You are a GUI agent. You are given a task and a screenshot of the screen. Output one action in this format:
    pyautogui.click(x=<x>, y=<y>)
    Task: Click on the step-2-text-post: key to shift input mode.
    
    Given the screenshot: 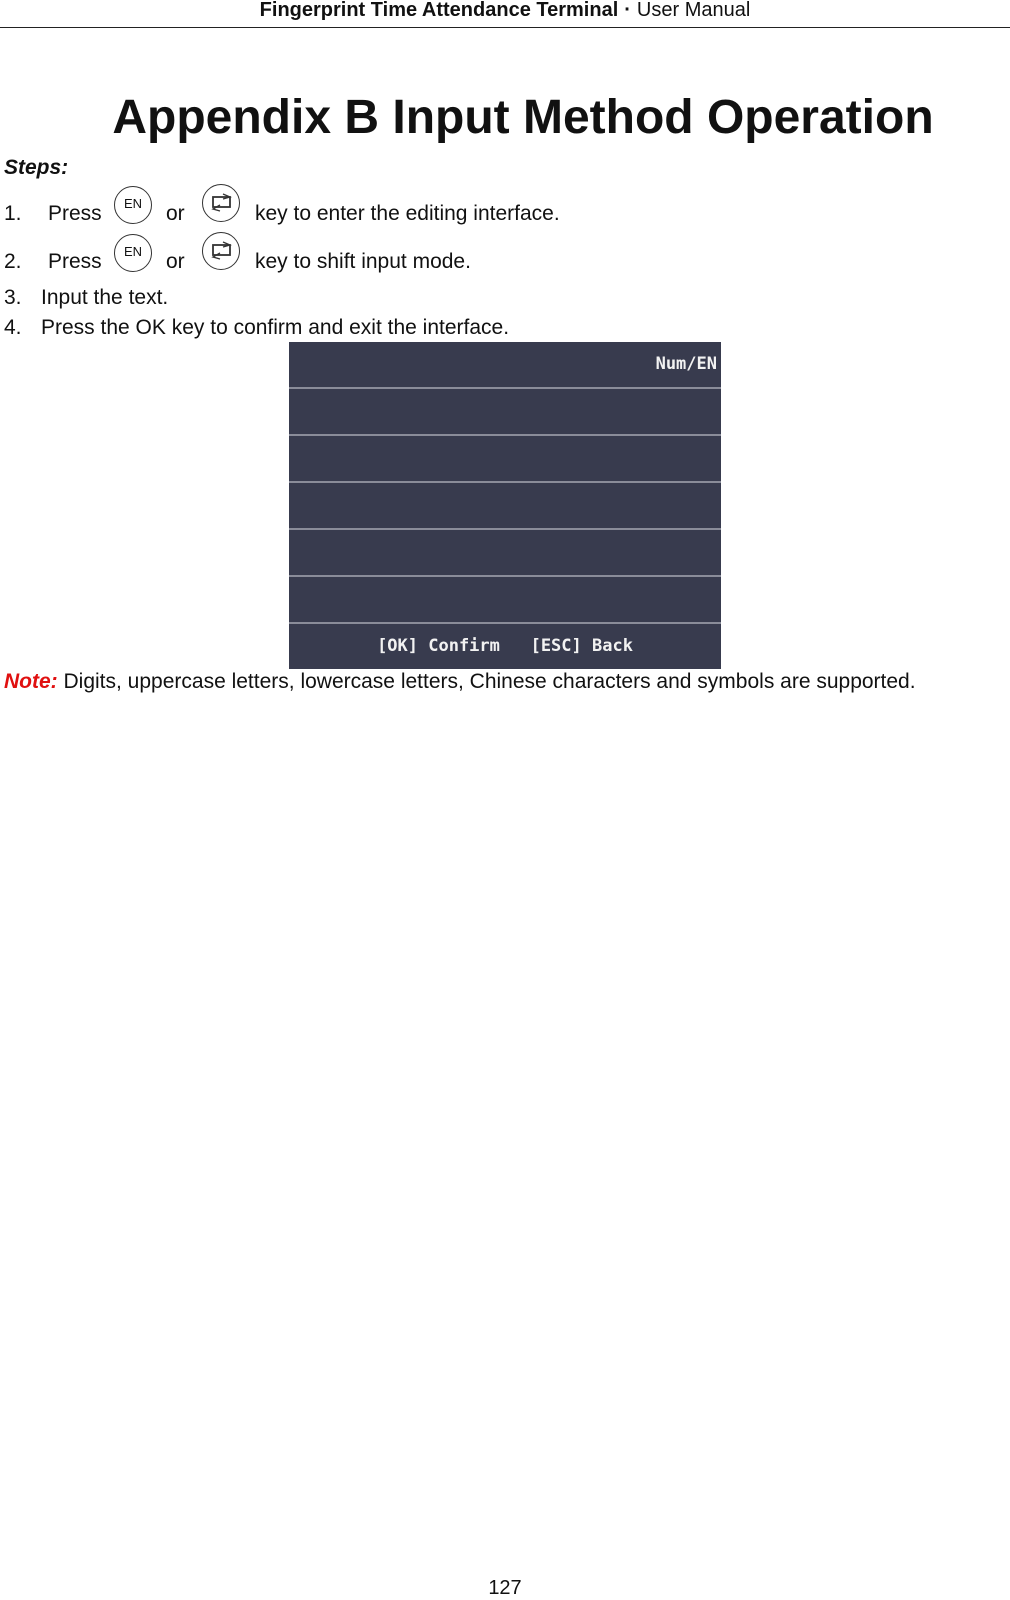 What is the action you would take?
    pyautogui.click(x=363, y=261)
    